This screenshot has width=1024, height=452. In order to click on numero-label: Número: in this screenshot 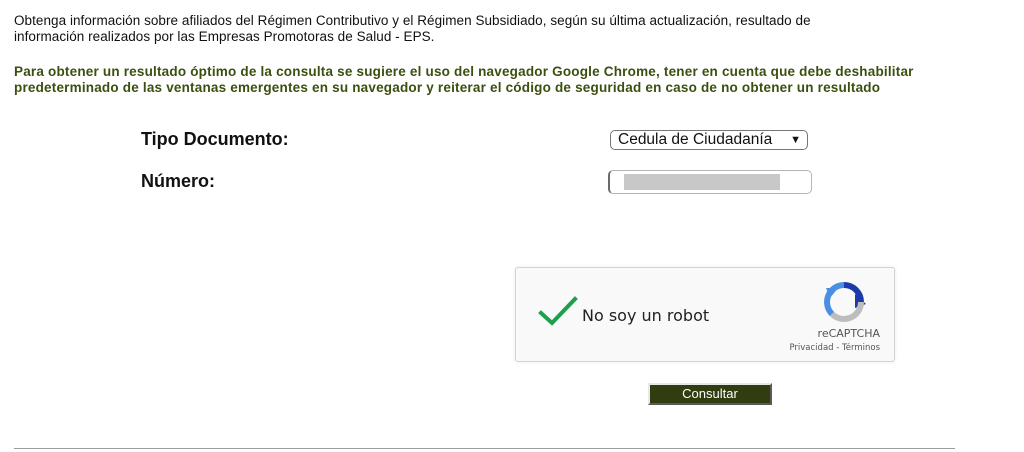, I will do `click(178, 181)`.